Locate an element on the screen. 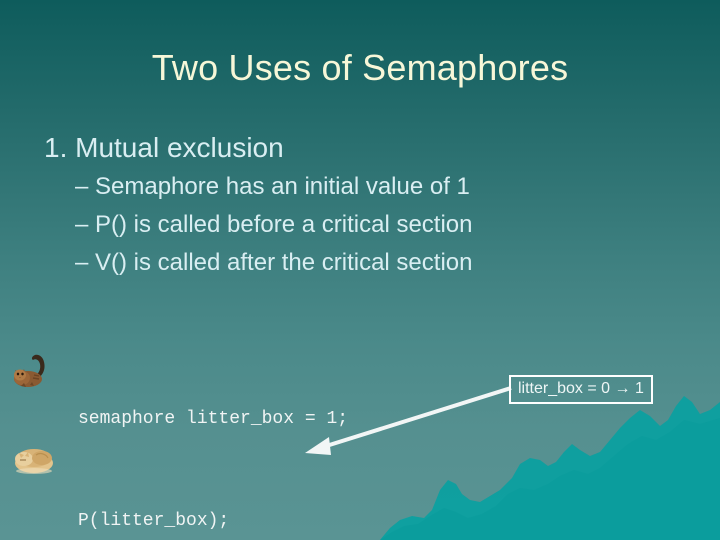 The image size is (720, 540). bullet-level2-item: – Semaphore has an initial value of 1 is located at coordinates (360, 187).